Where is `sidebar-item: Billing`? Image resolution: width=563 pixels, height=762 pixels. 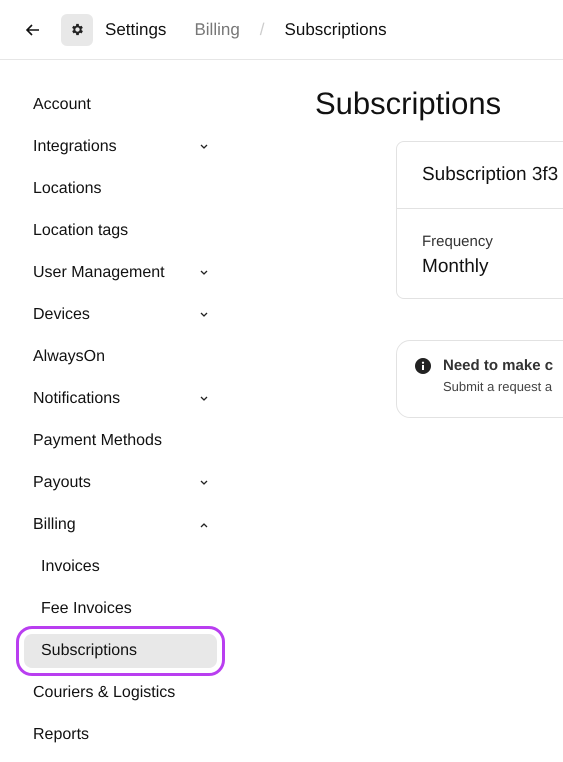
sidebar-item: Billing is located at coordinates (120, 525).